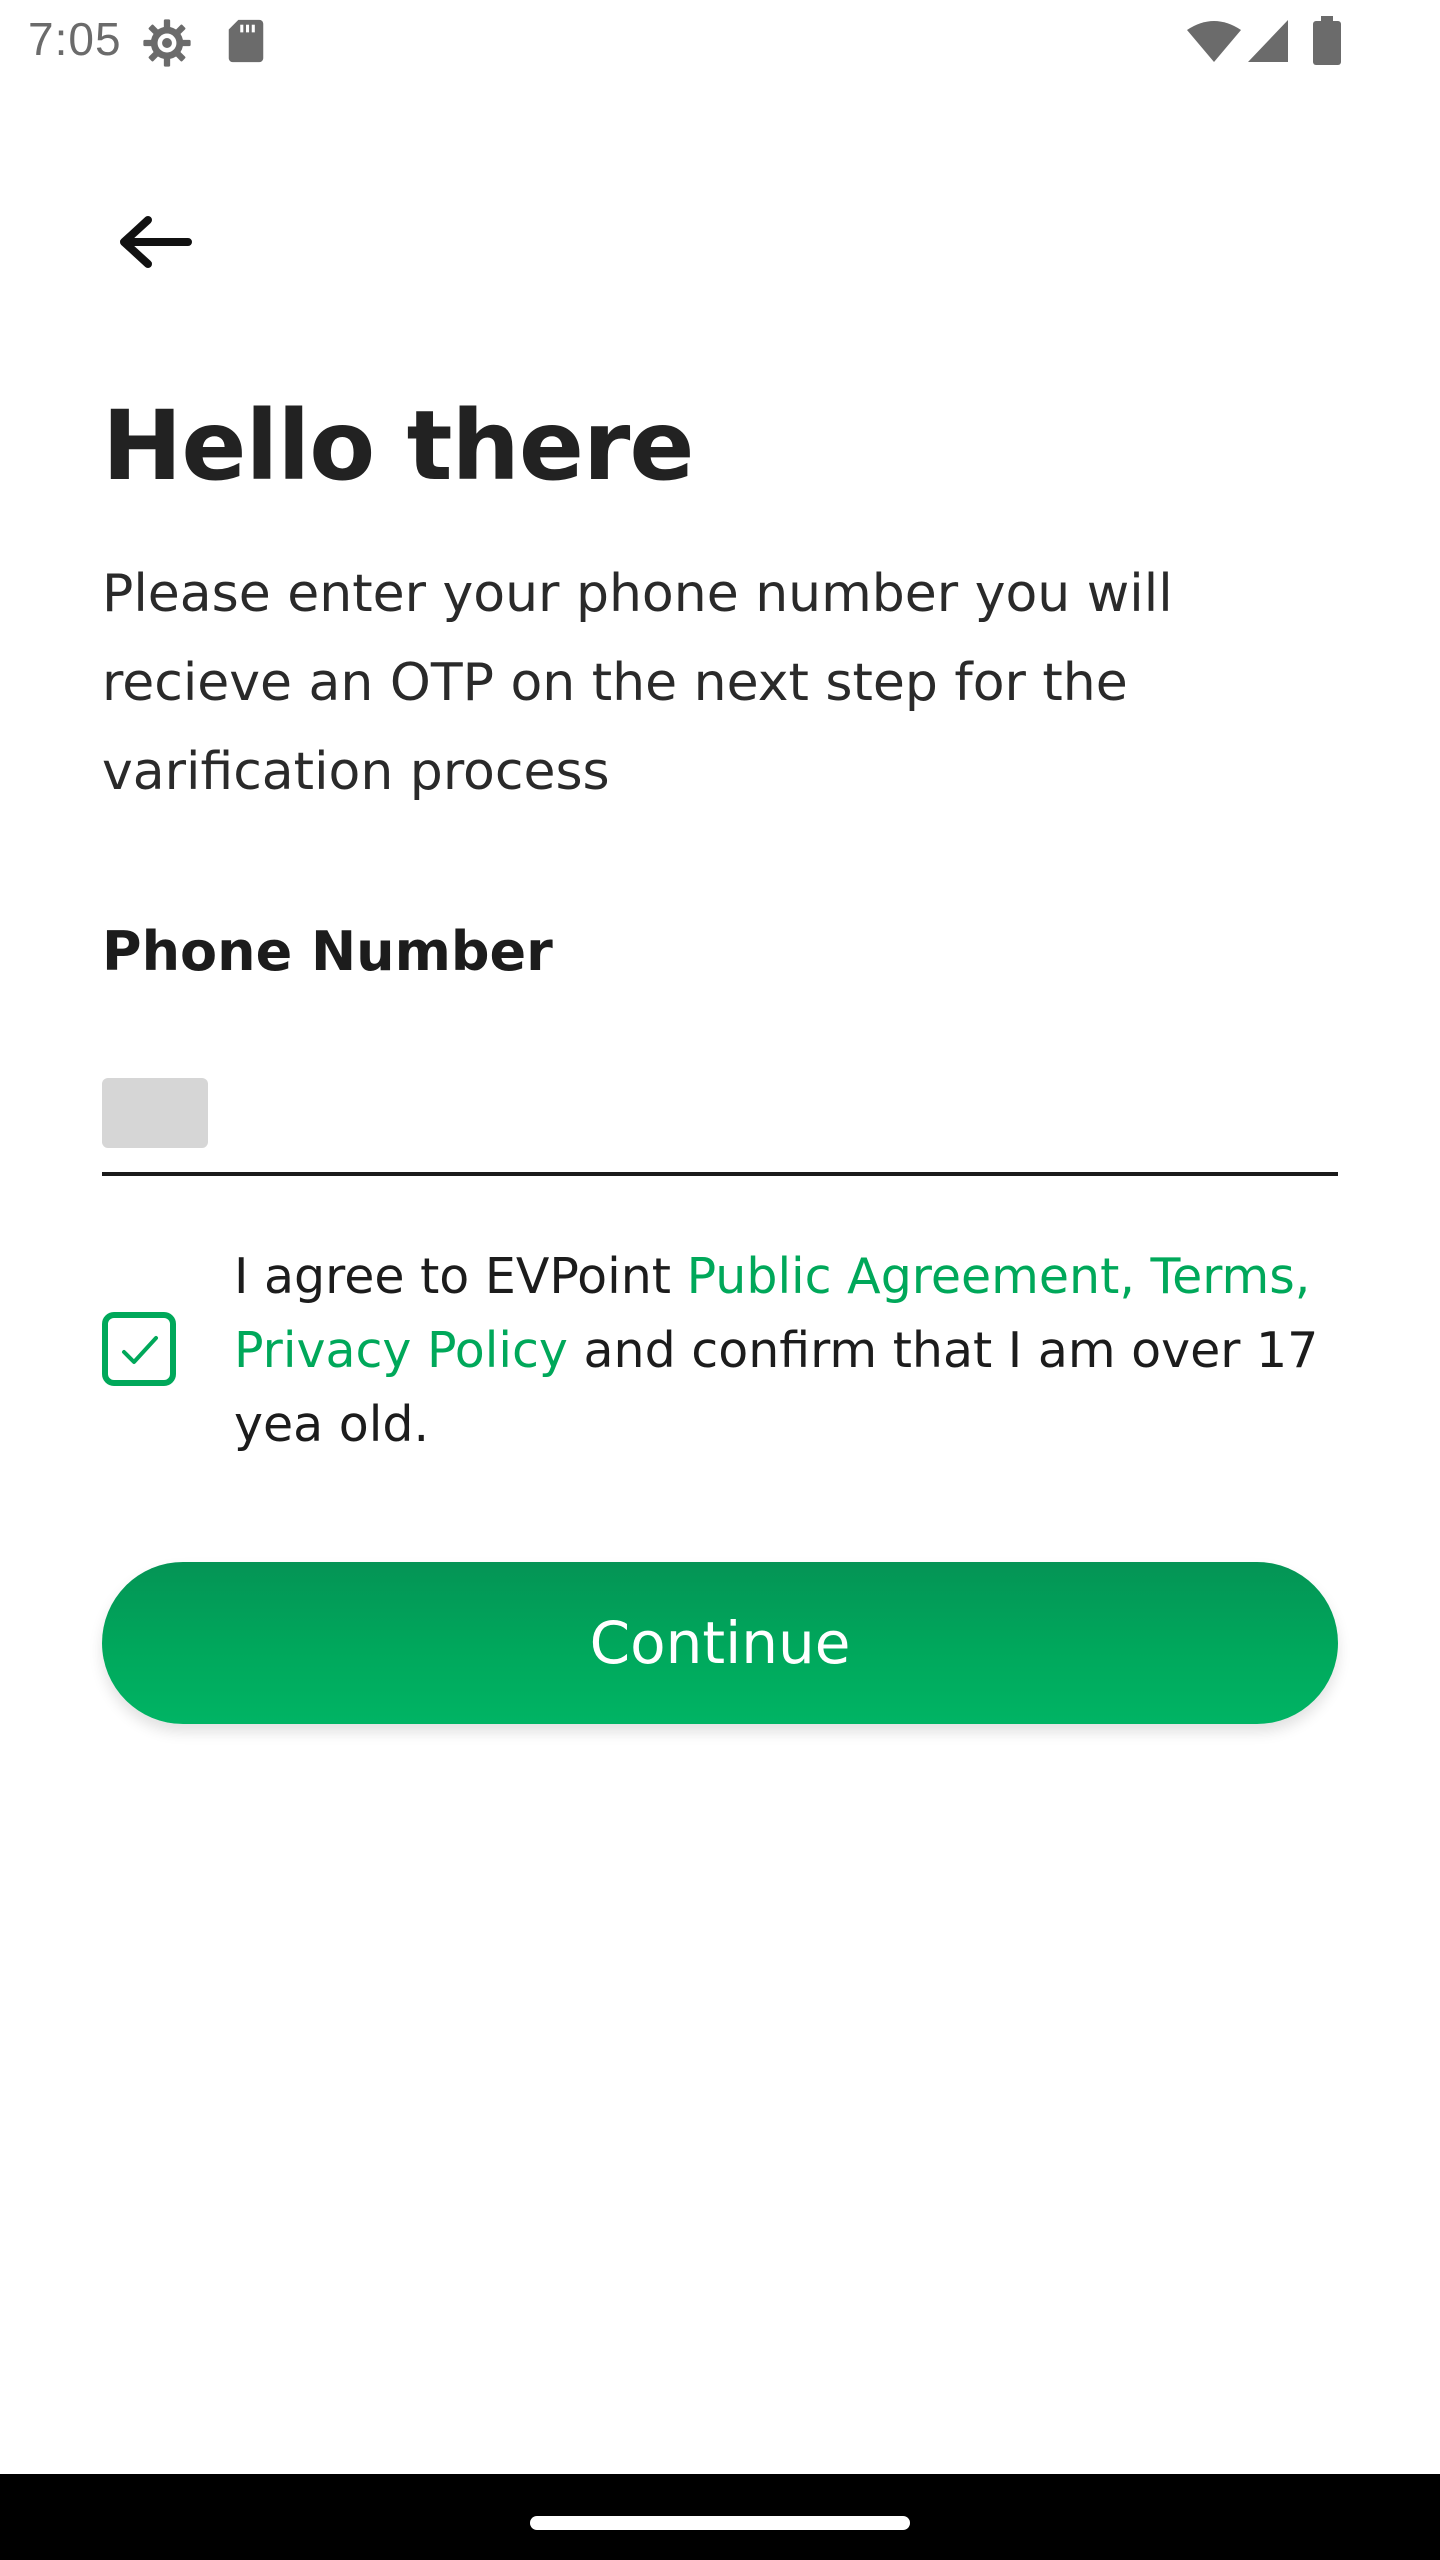 The width and height of the screenshot is (1440, 2560). What do you see at coordinates (155, 1113) in the screenshot?
I see `country-code-selector` at bounding box center [155, 1113].